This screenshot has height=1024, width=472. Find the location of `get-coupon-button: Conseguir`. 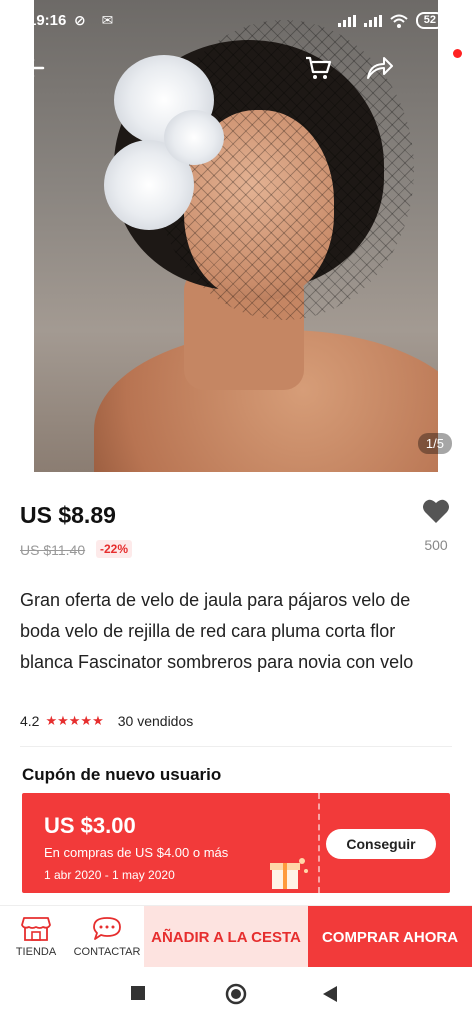

get-coupon-button: Conseguir is located at coordinates (381, 844).